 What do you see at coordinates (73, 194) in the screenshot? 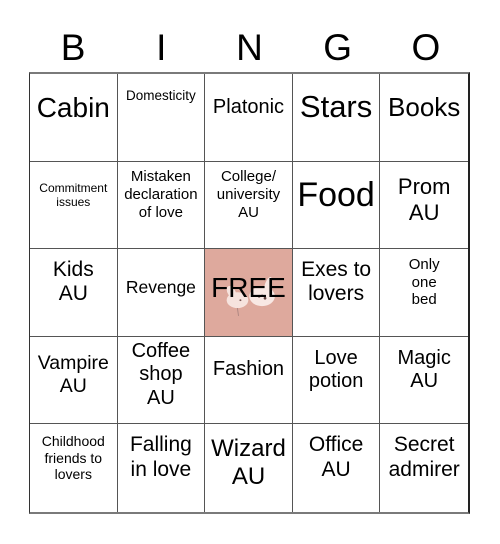
I see `cell-label: Commitment issues` at bounding box center [73, 194].